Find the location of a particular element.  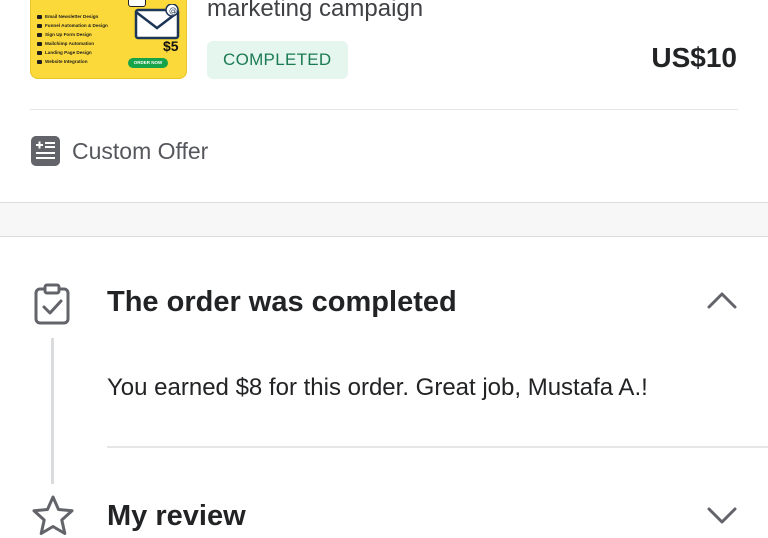

envelope-icon: @ is located at coordinates (157, 22).